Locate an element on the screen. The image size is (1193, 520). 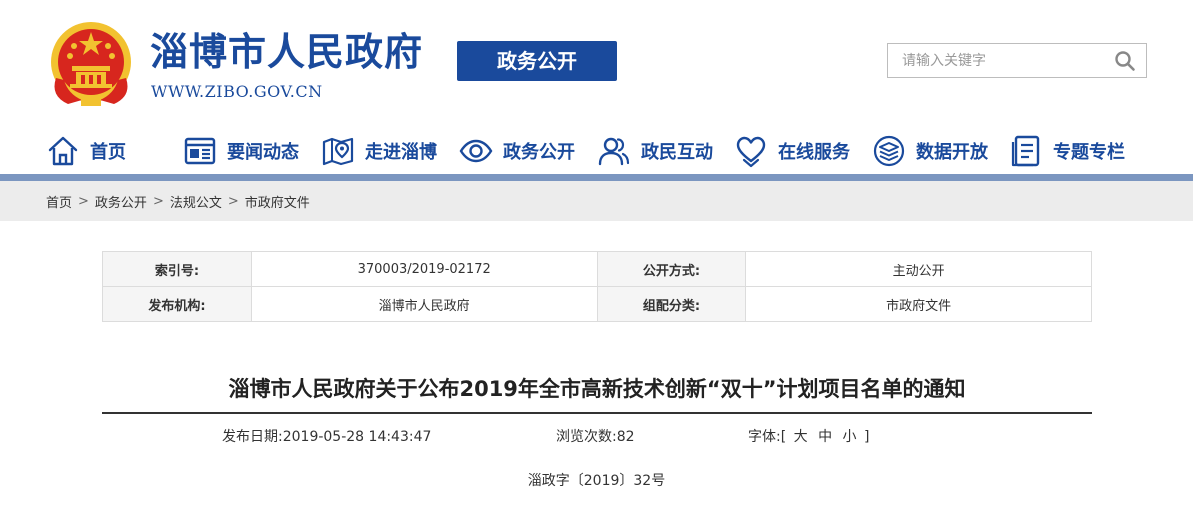
nav-label: 走进淄博 is located at coordinates (401, 152).